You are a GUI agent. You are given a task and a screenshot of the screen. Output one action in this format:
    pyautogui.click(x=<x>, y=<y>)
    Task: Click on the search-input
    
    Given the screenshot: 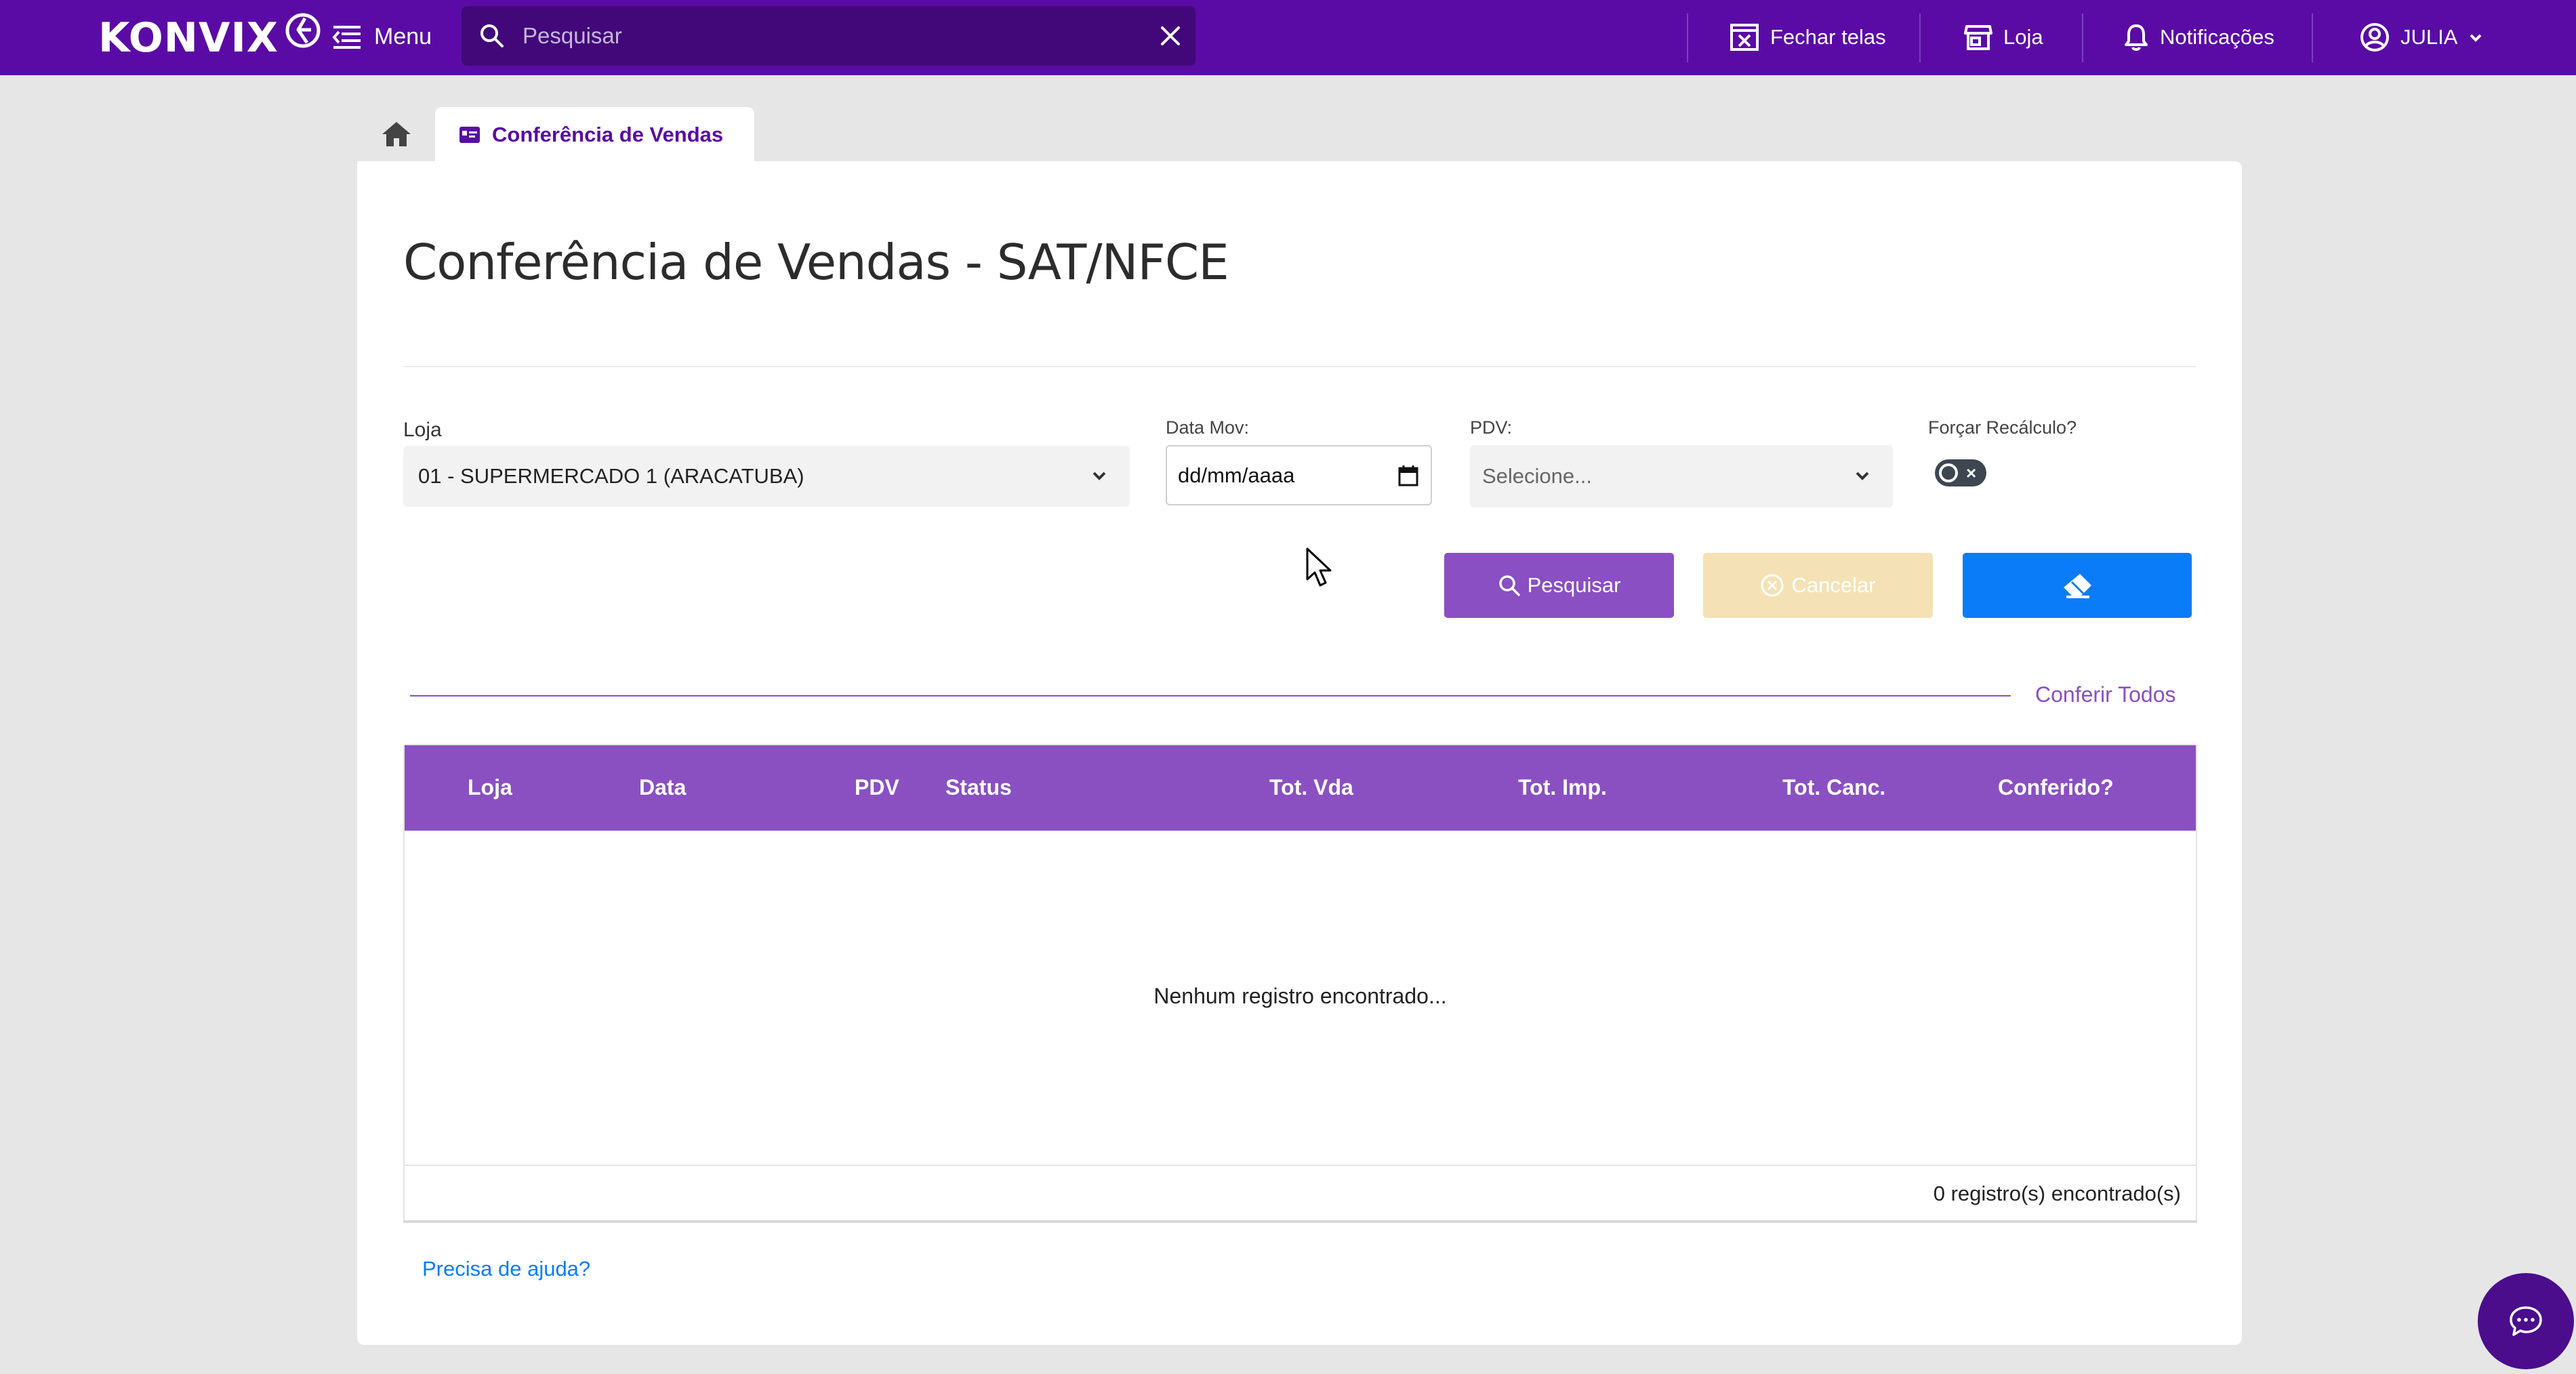 What is the action you would take?
    pyautogui.click(x=840, y=35)
    